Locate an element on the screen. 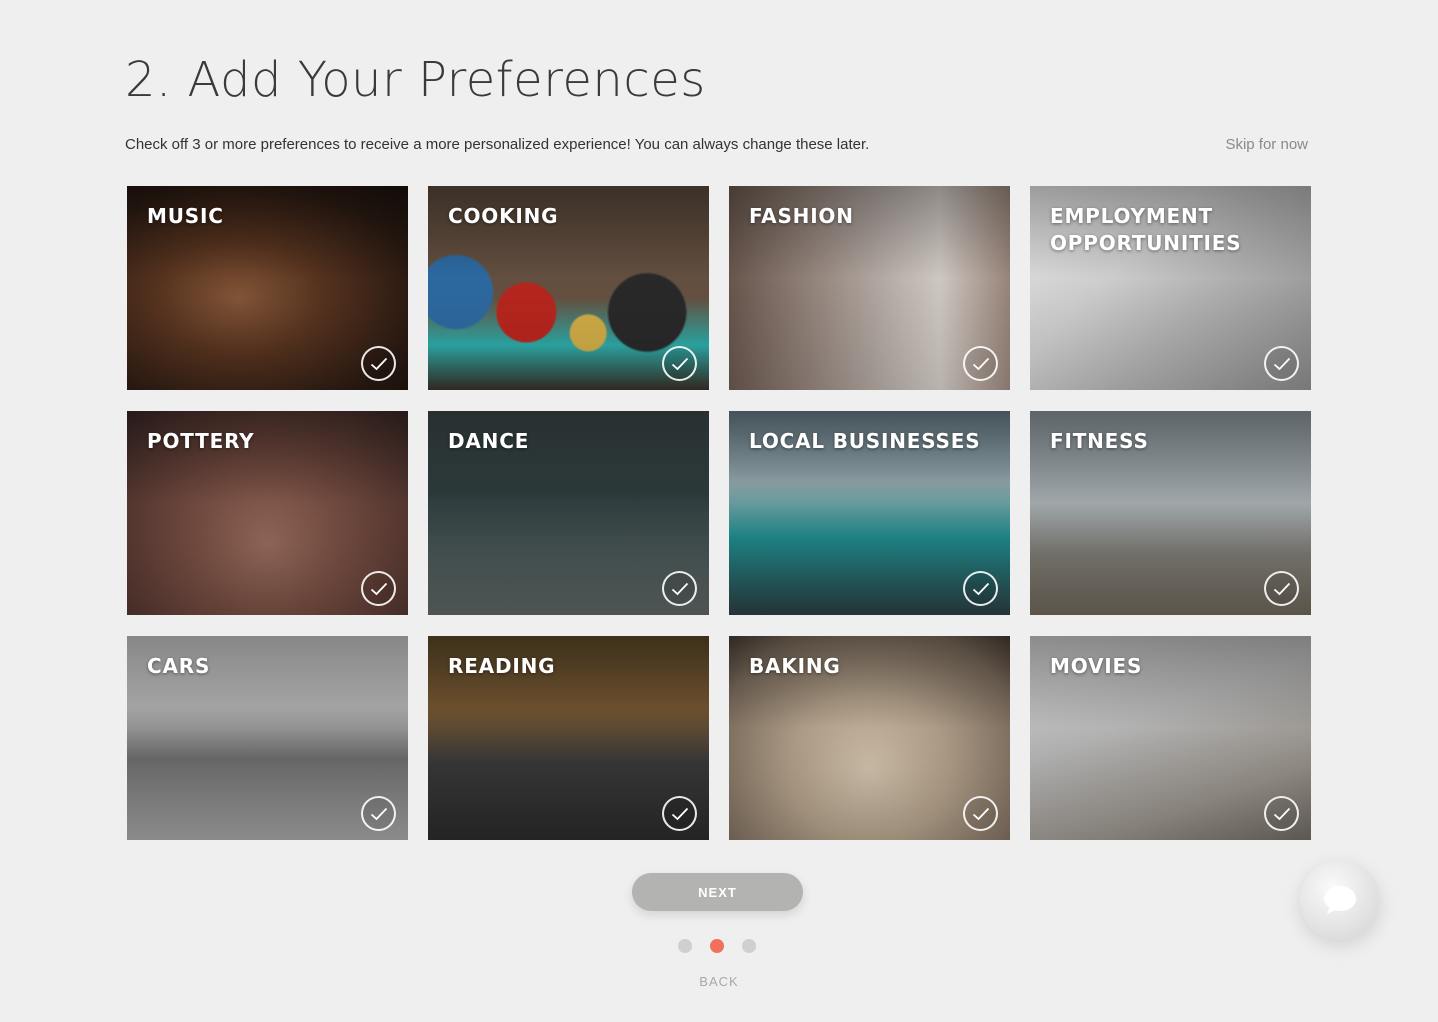 The image size is (1438, 1022). preference-label: LOCAL BUSINESSES is located at coordinates (865, 441).